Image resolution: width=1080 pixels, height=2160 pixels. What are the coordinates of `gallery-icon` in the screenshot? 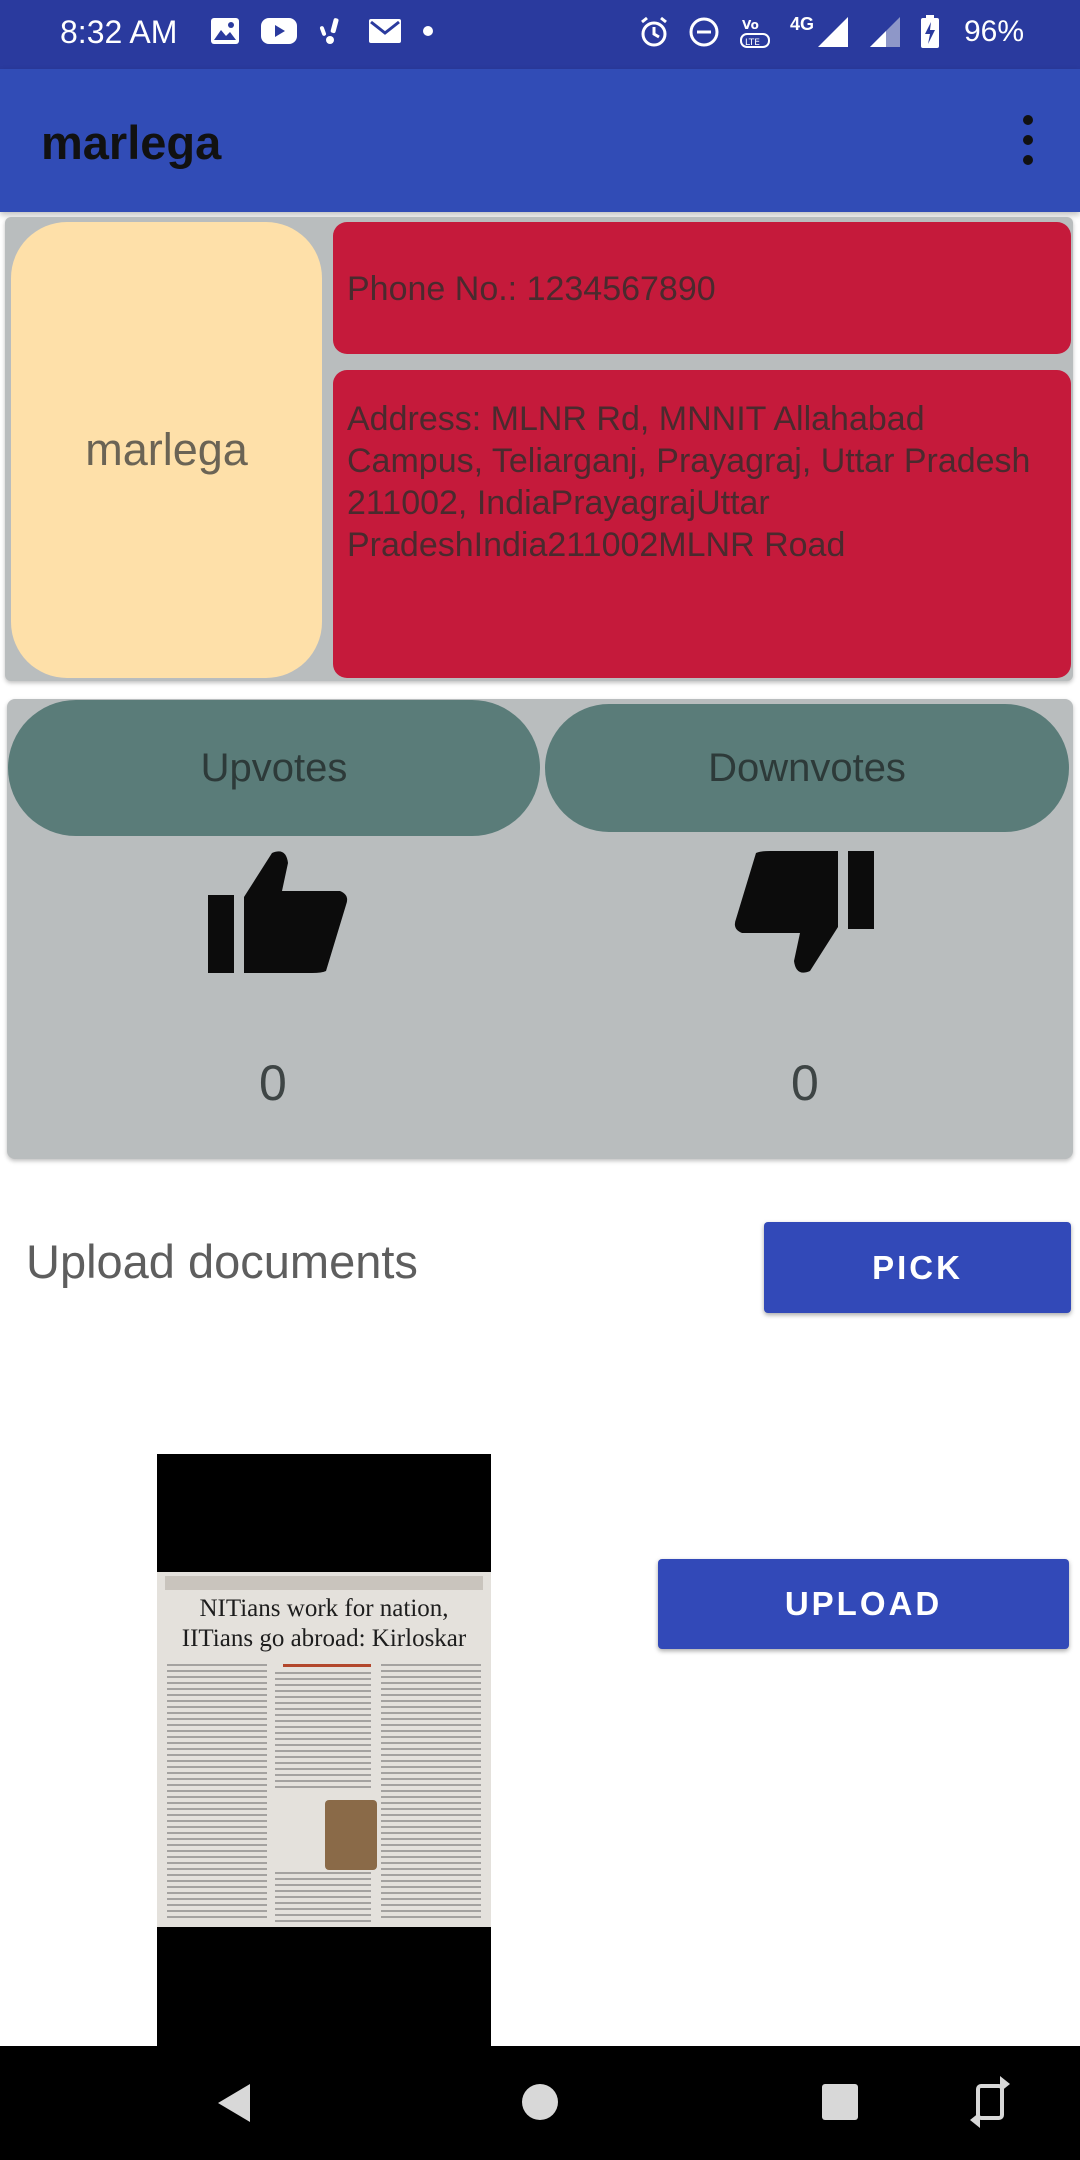 It's located at (225, 31).